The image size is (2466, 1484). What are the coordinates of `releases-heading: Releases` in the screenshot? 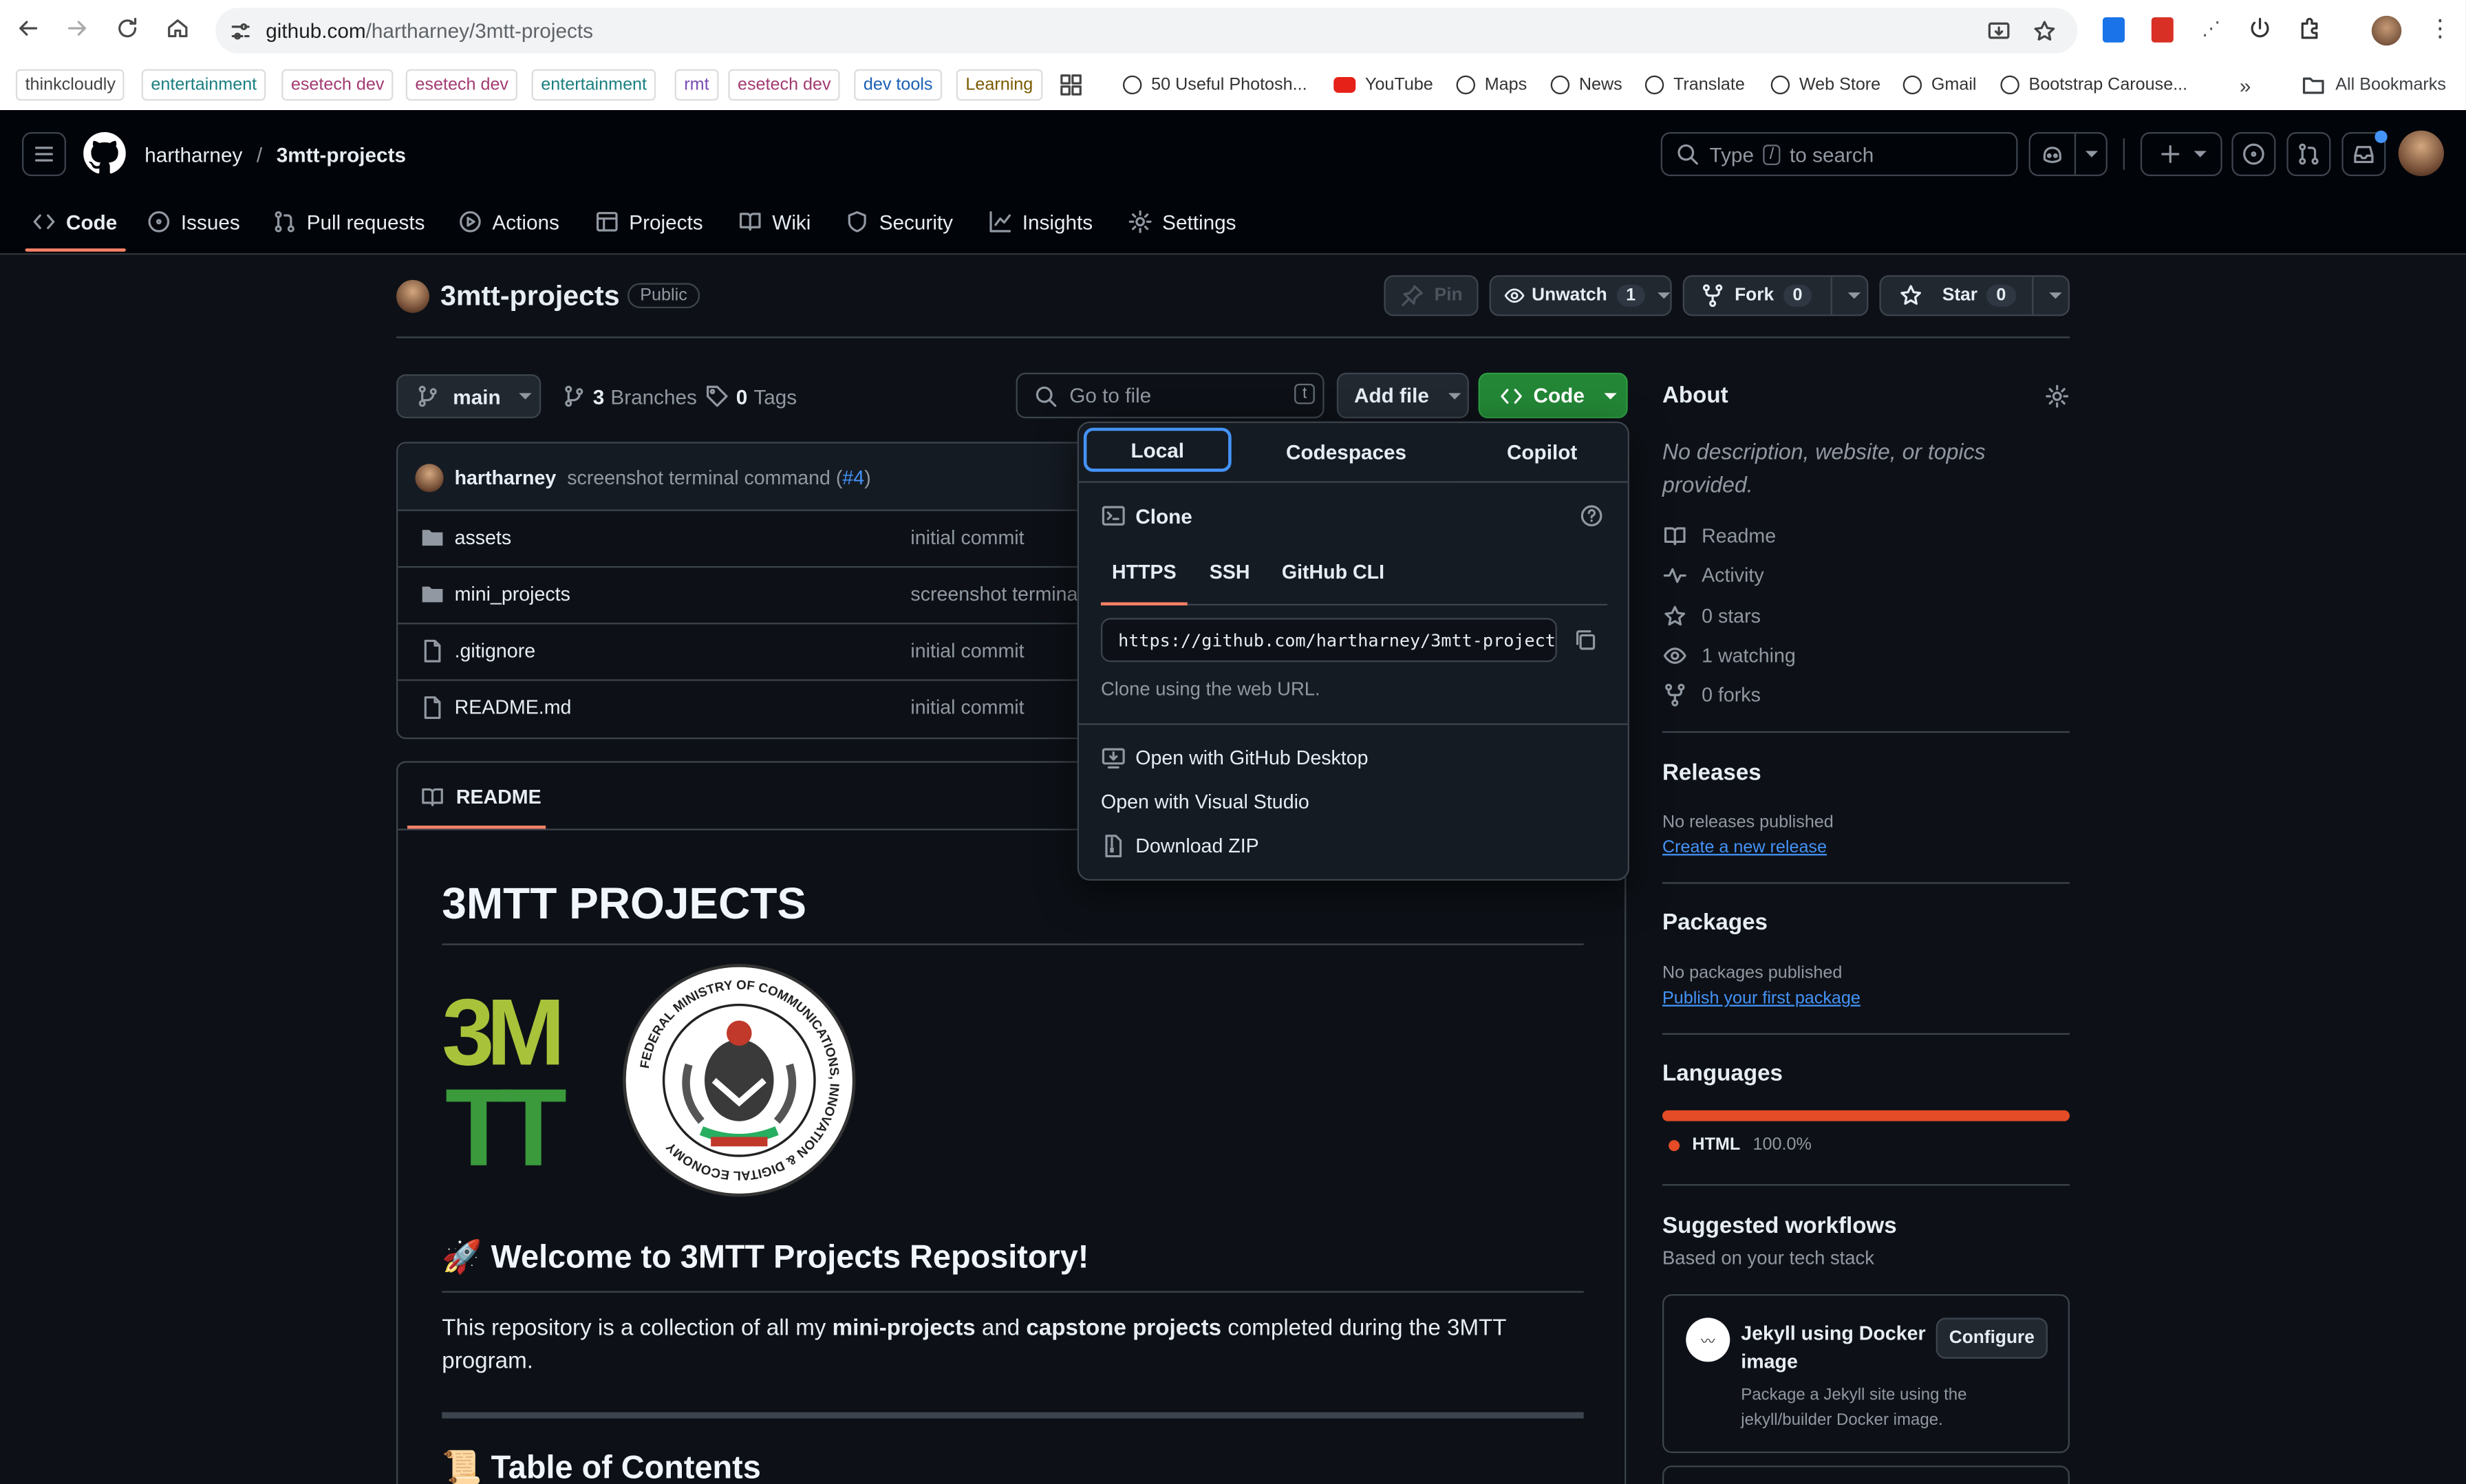 It's located at (1711, 773).